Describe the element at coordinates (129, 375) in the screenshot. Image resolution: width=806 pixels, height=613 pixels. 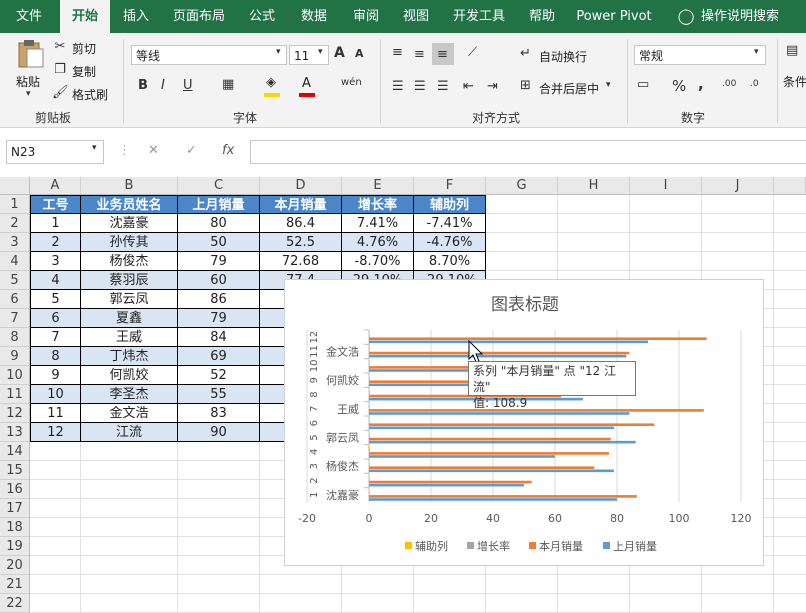
I see `table-cell: 何凯姣` at that location.